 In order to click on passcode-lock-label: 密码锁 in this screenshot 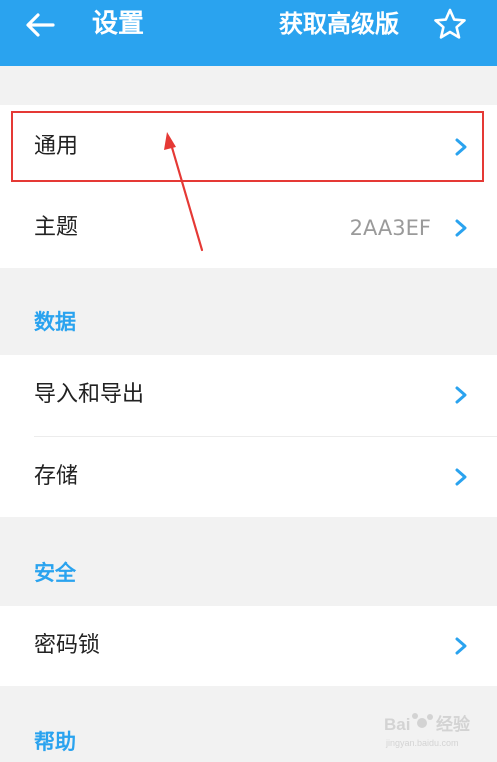, I will do `click(67, 645)`.